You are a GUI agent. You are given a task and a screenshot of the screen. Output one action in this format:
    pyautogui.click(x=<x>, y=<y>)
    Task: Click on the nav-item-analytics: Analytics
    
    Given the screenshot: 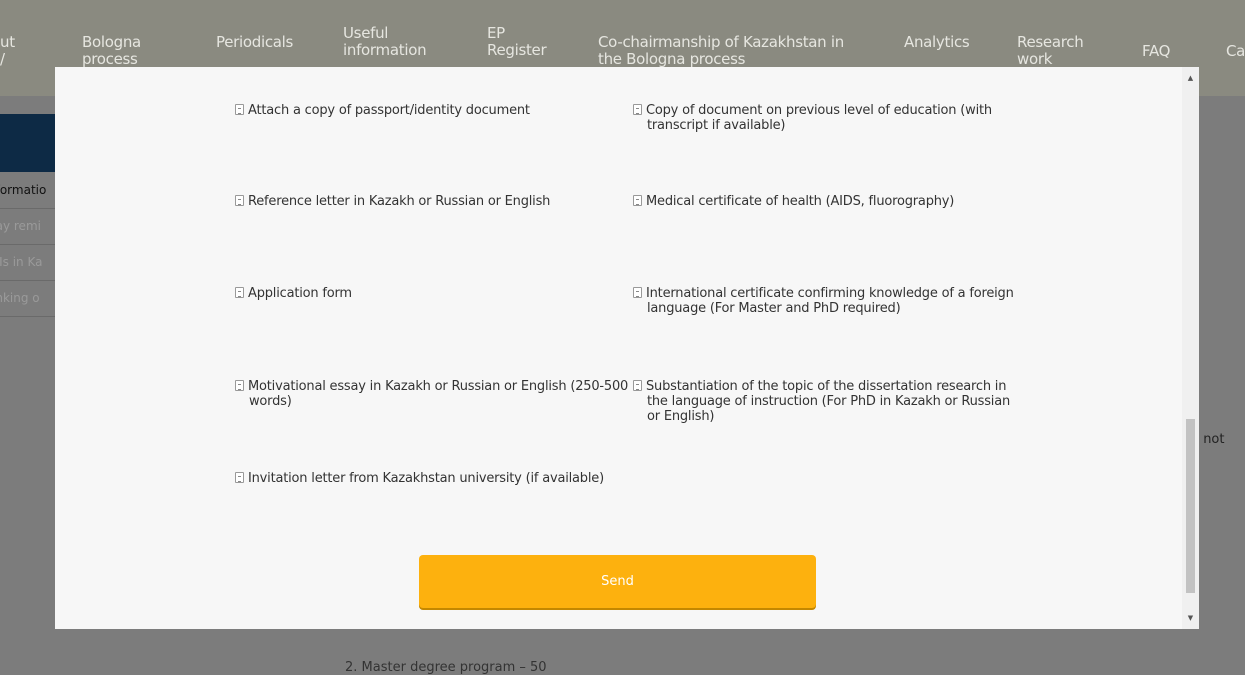 What is the action you would take?
    pyautogui.click(x=937, y=42)
    